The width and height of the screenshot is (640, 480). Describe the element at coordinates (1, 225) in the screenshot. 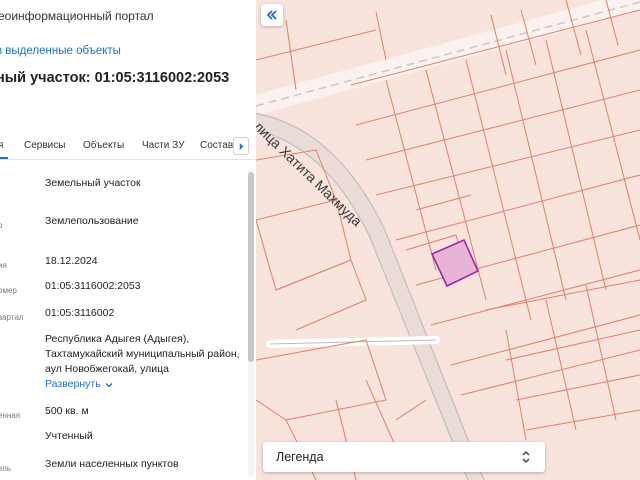

I see `row-key: о` at that location.